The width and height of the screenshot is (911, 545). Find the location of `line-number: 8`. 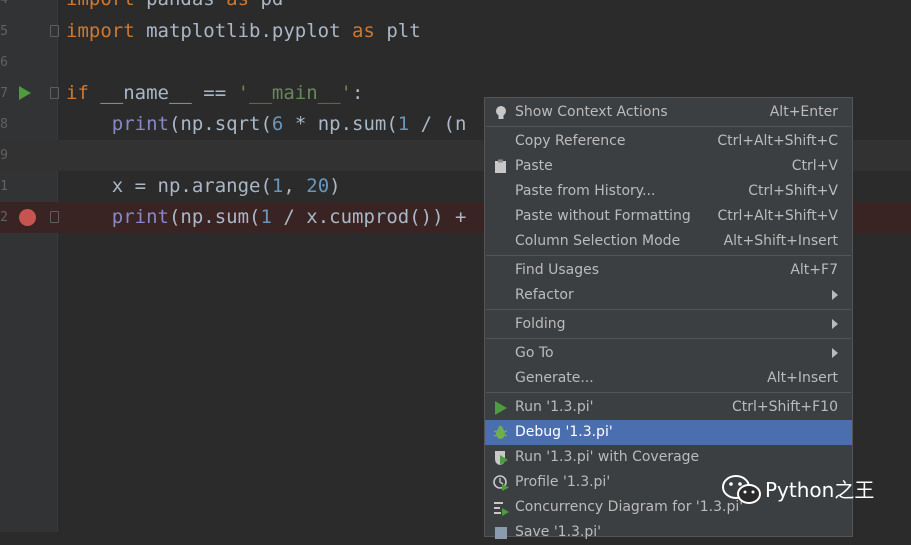

line-number: 8 is located at coordinates (4, 124).